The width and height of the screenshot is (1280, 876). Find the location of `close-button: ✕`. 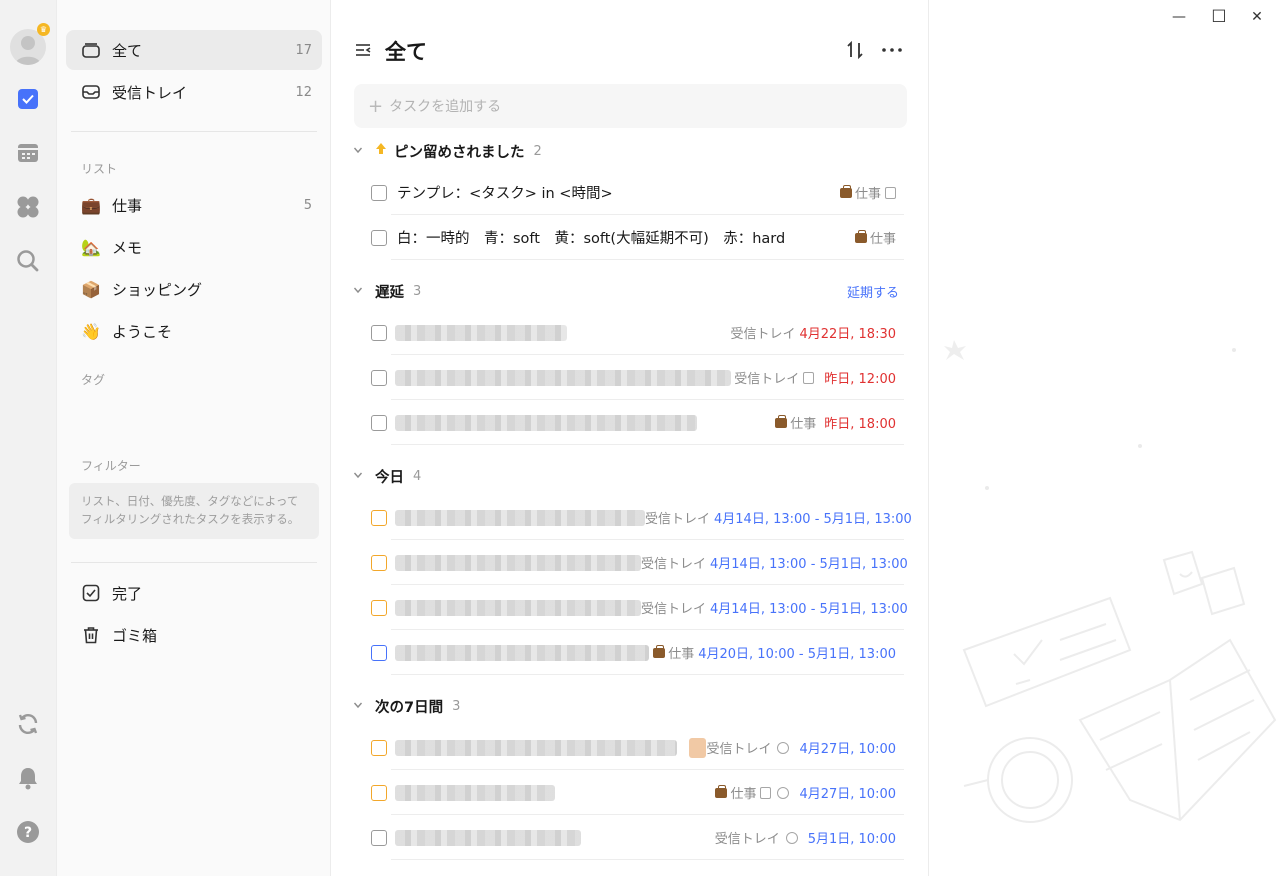

close-button: ✕ is located at coordinates (1257, 17).